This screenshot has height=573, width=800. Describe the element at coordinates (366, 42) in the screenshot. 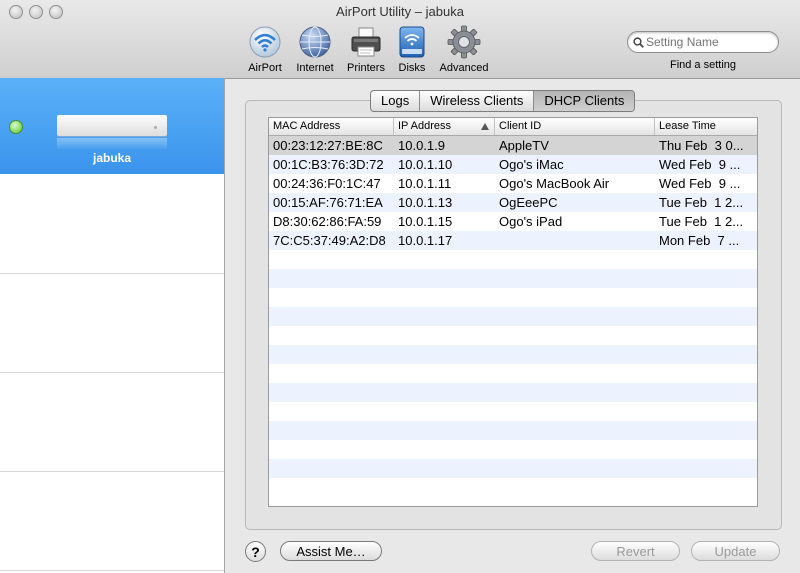

I see `printer-icon` at that location.